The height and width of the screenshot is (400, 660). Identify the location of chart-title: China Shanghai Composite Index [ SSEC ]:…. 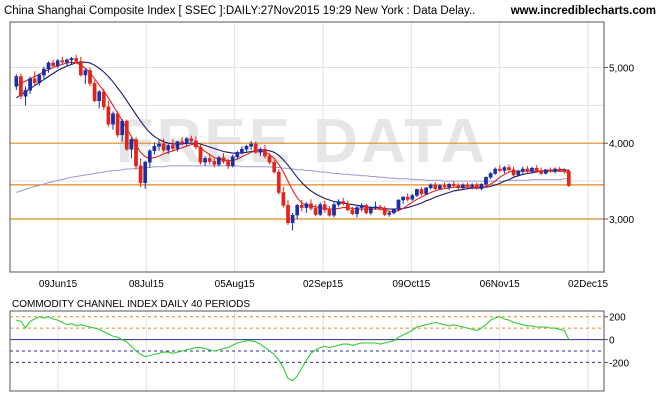
(239, 11).